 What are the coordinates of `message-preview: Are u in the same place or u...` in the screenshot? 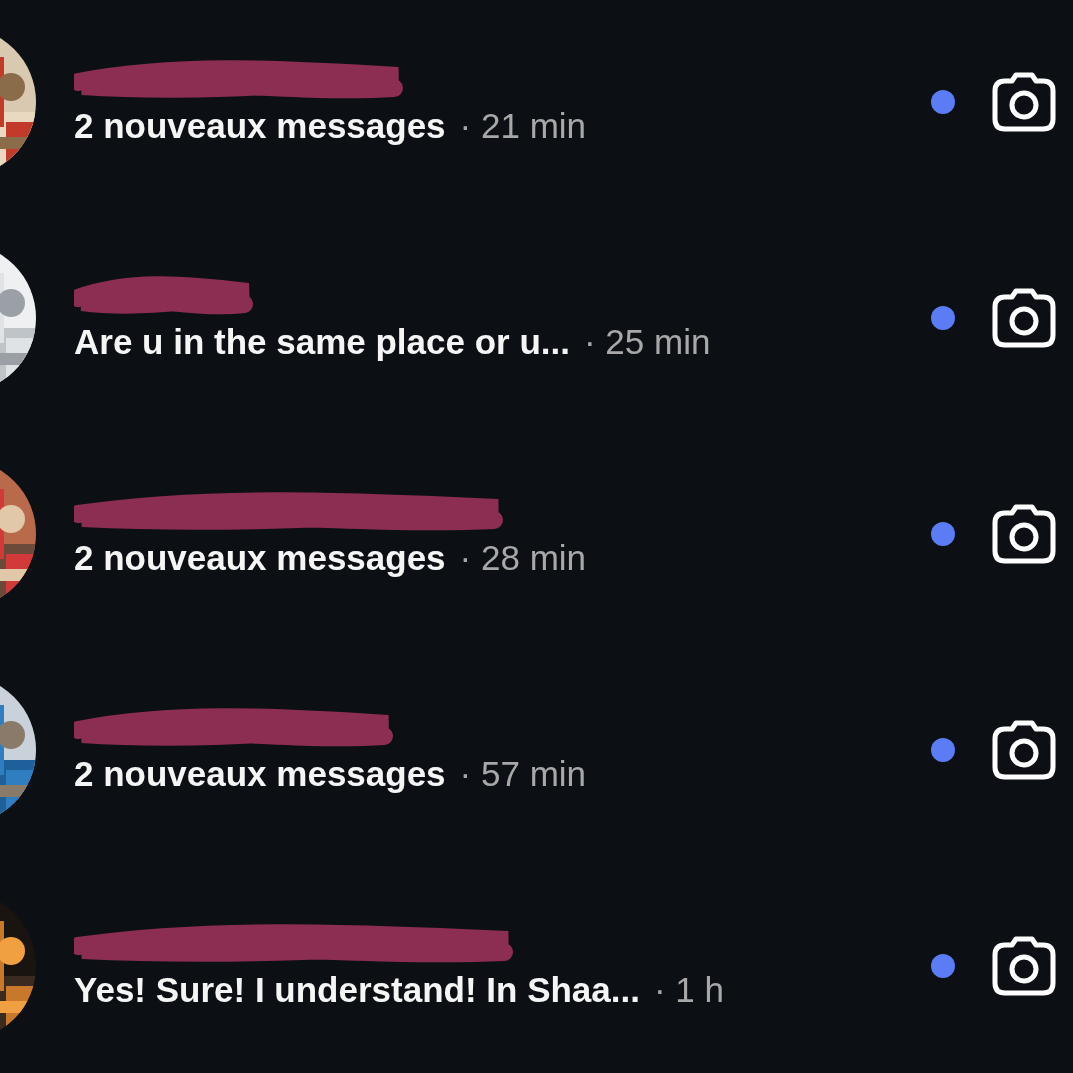 It's located at (322, 342).